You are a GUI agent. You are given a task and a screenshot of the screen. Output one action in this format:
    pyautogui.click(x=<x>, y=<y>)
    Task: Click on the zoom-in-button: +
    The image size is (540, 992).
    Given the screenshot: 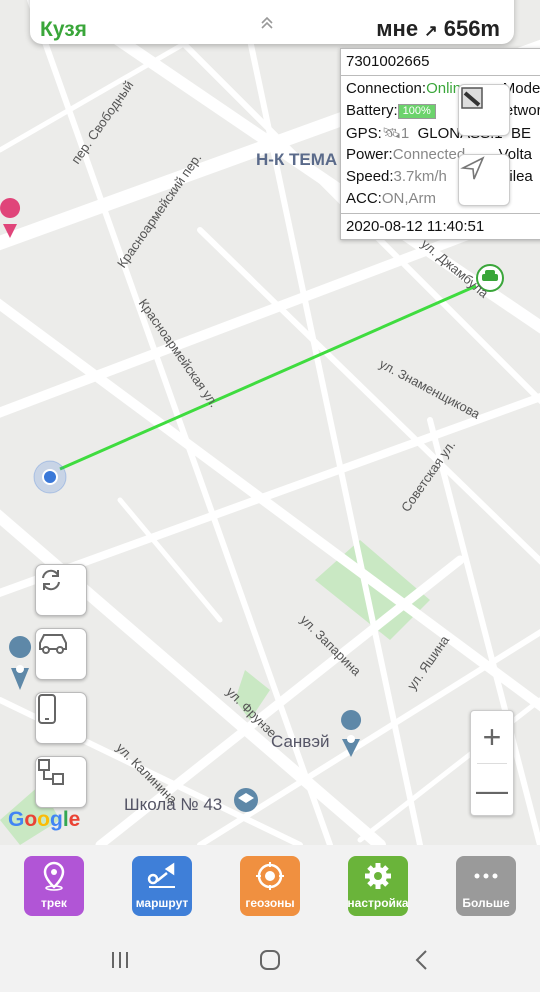 What is the action you would take?
    pyautogui.click(x=492, y=737)
    